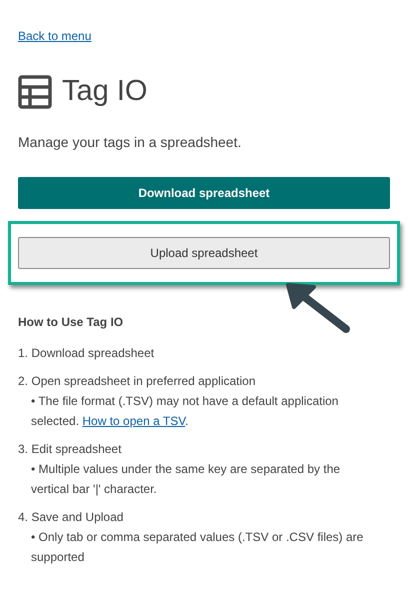 Image resolution: width=408 pixels, height=600 pixels. What do you see at coordinates (35, 91) in the screenshot?
I see `table-icon` at bounding box center [35, 91].